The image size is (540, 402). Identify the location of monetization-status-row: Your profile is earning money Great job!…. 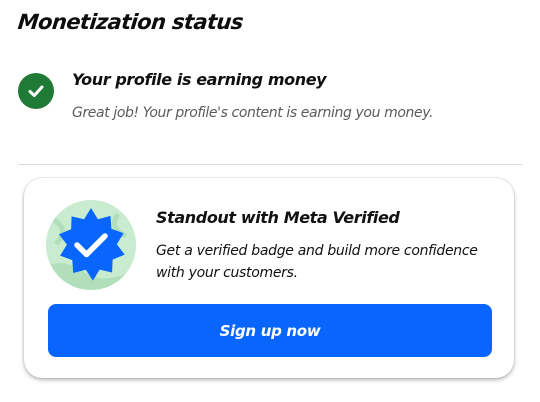
(270, 100).